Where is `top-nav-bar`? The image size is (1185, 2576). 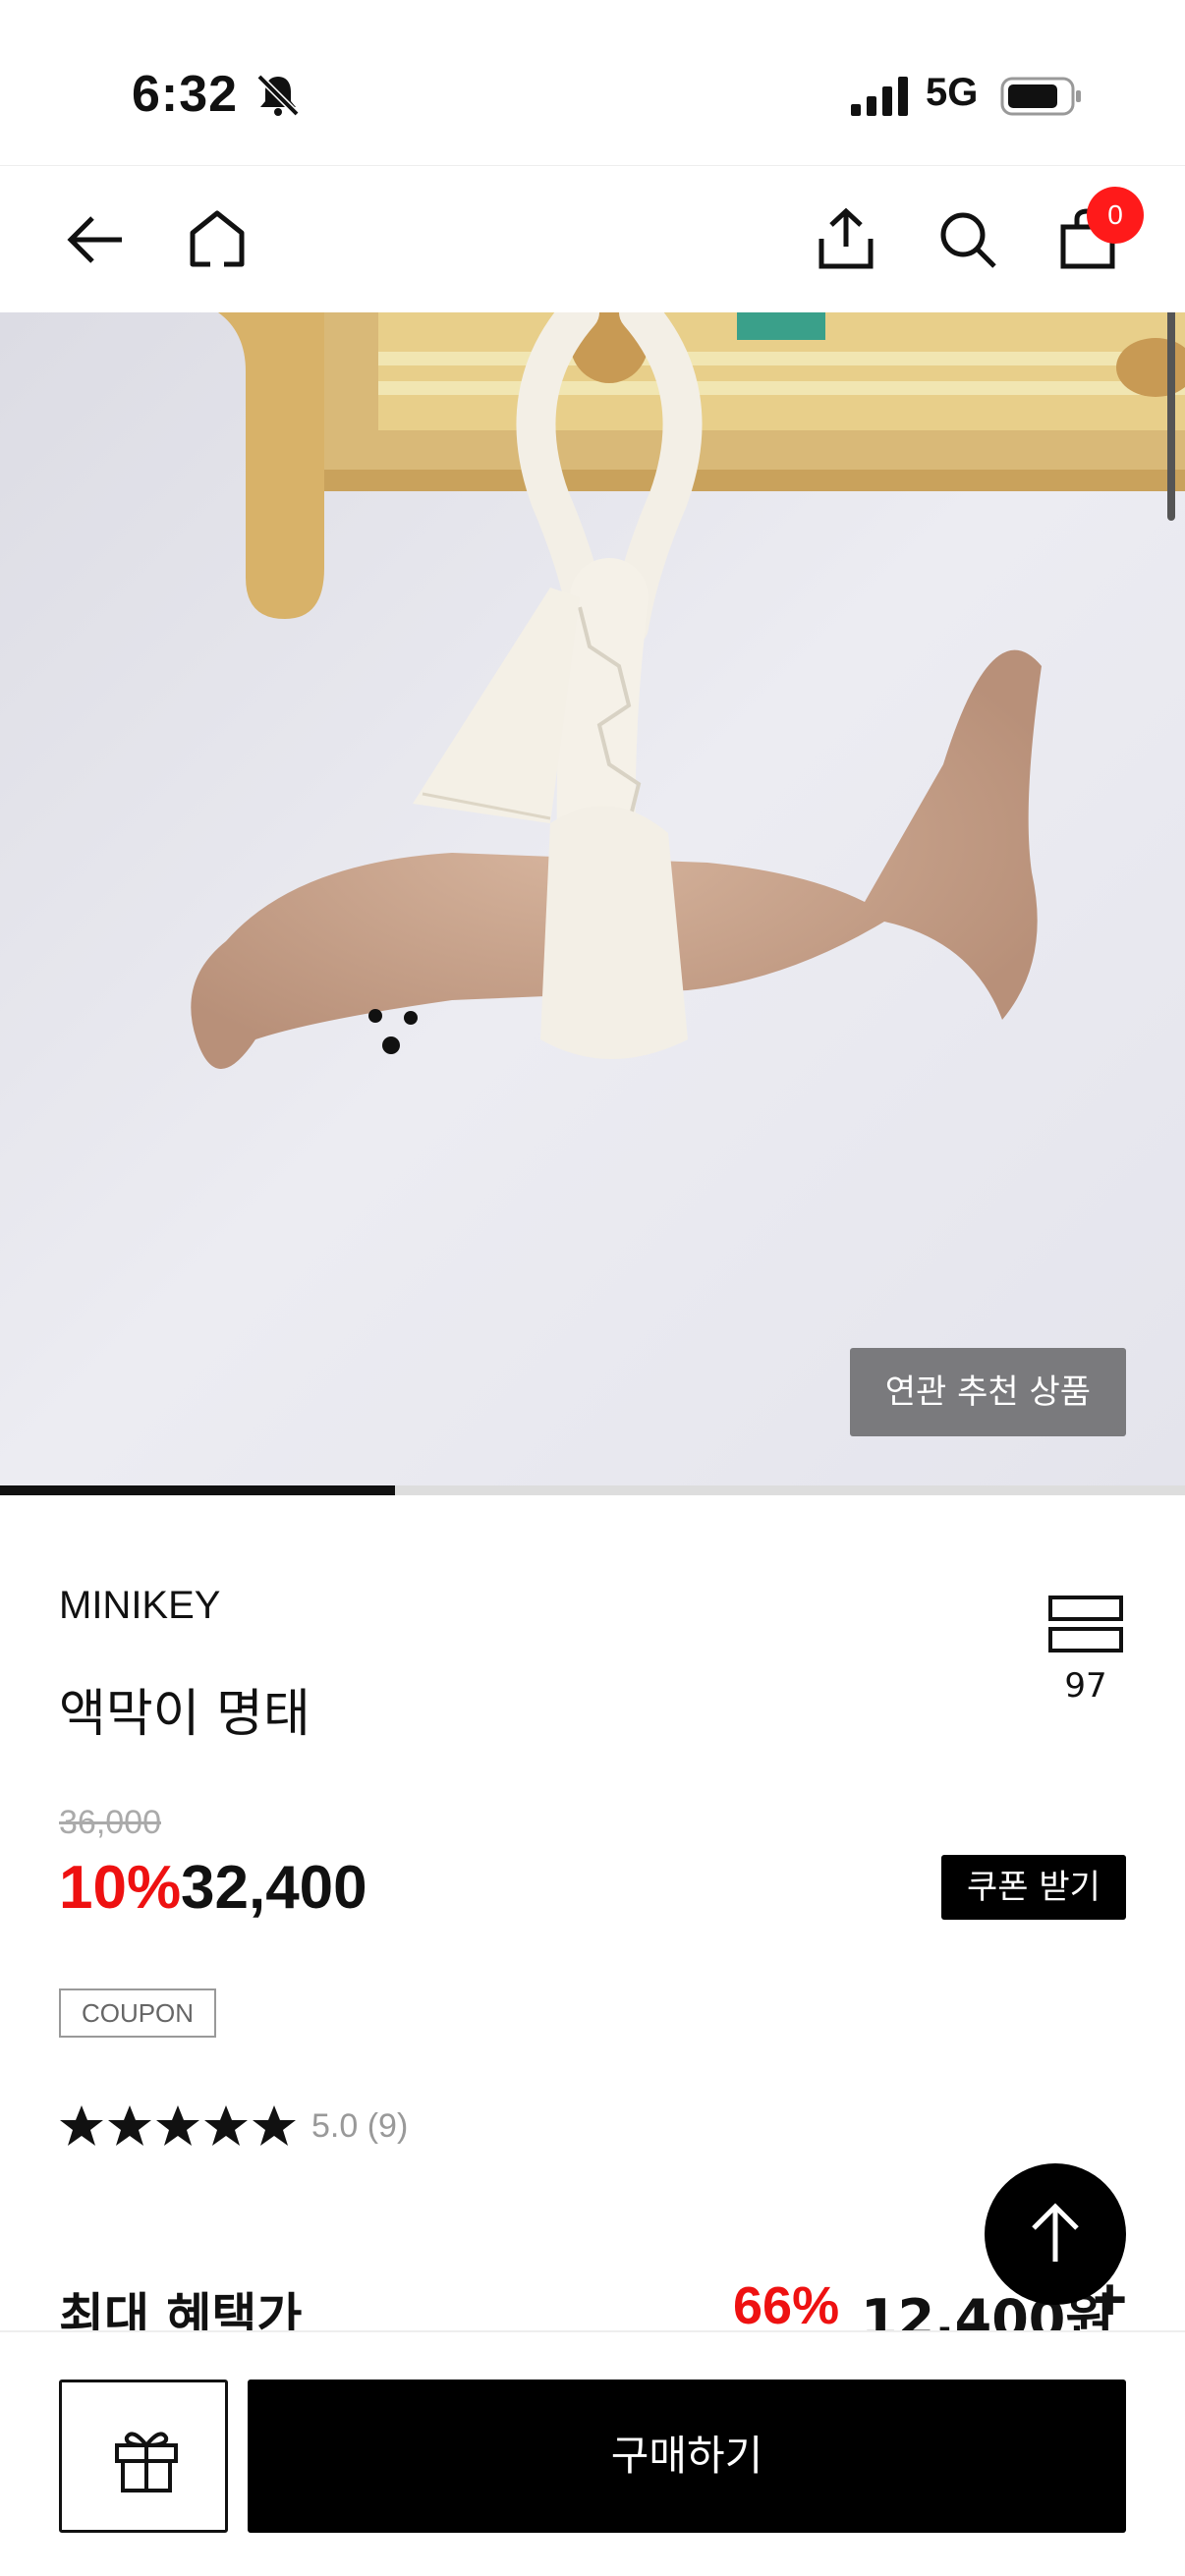 top-nav-bar is located at coordinates (592, 238).